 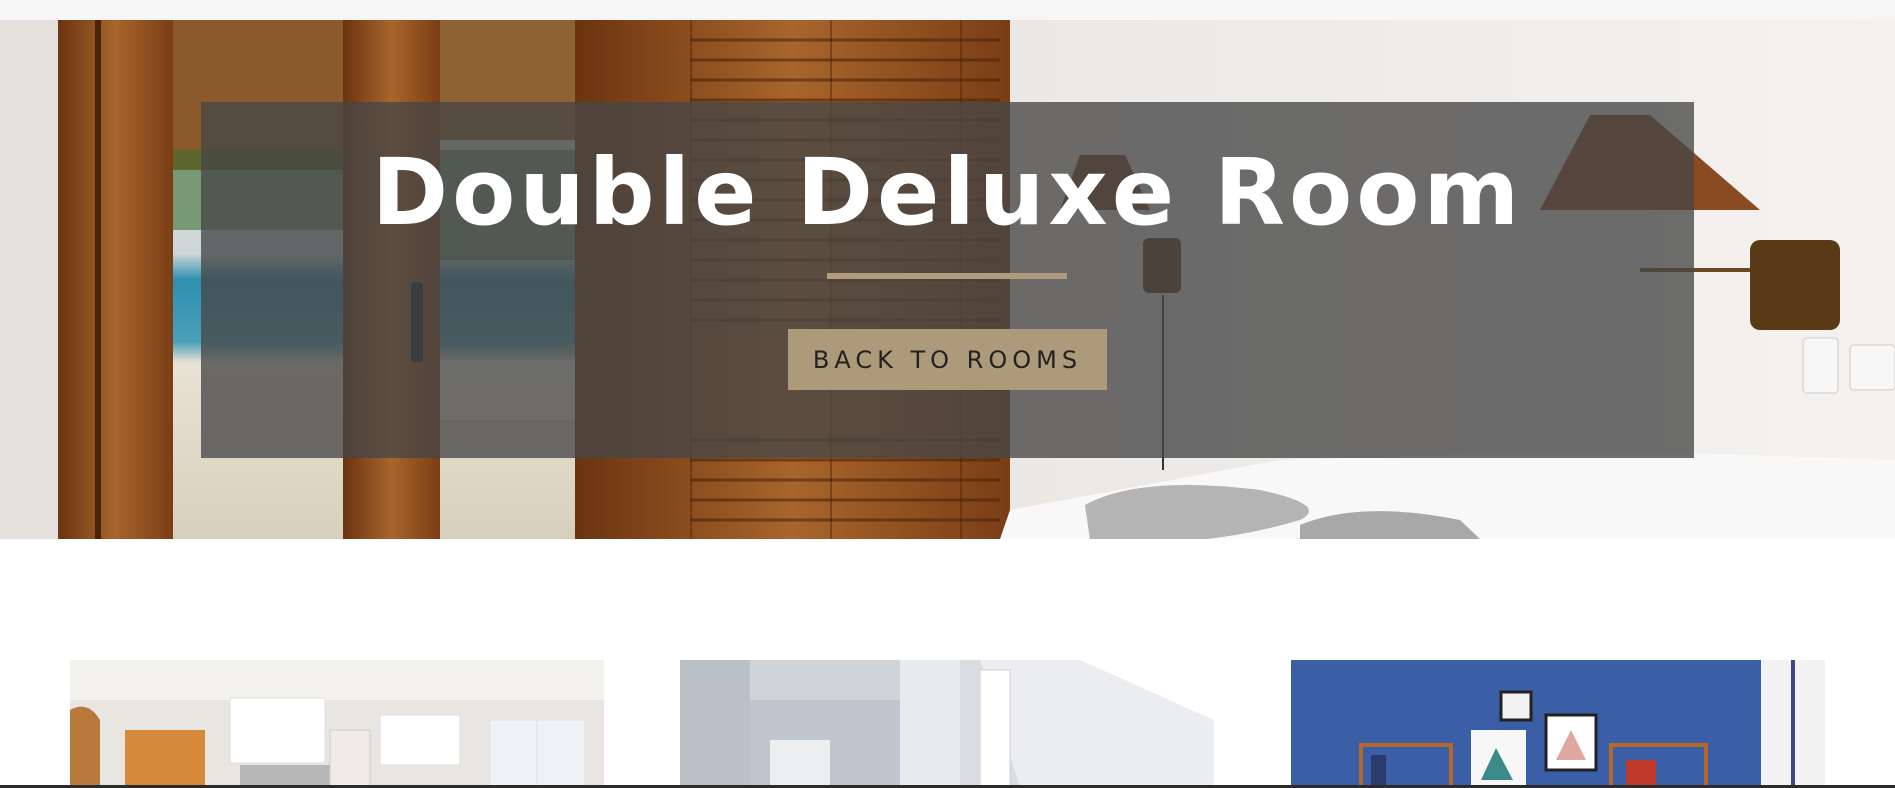 I want to click on bathroom-photo, so click(x=947, y=724).